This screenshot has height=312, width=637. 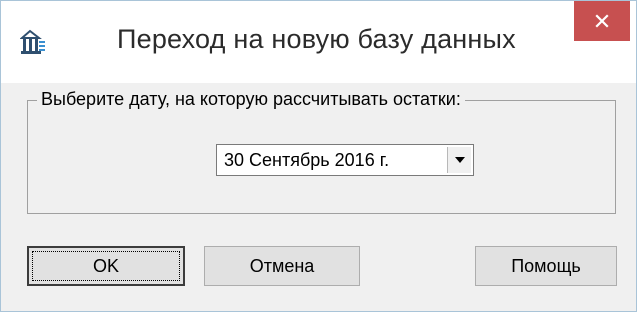 I want to click on ok-button: OK, so click(x=106, y=266).